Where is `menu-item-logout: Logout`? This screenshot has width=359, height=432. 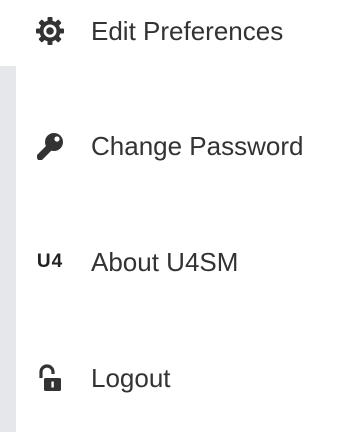 menu-item-logout: Logout is located at coordinates (187, 378).